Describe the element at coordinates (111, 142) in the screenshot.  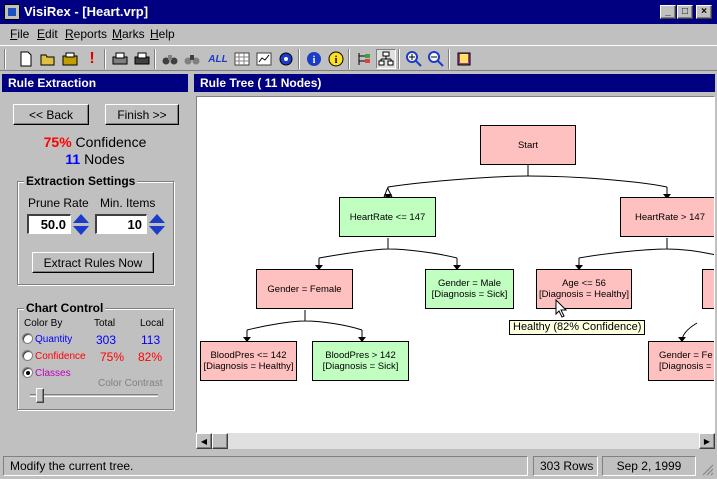
I see `confidence-label: Confidence` at that location.